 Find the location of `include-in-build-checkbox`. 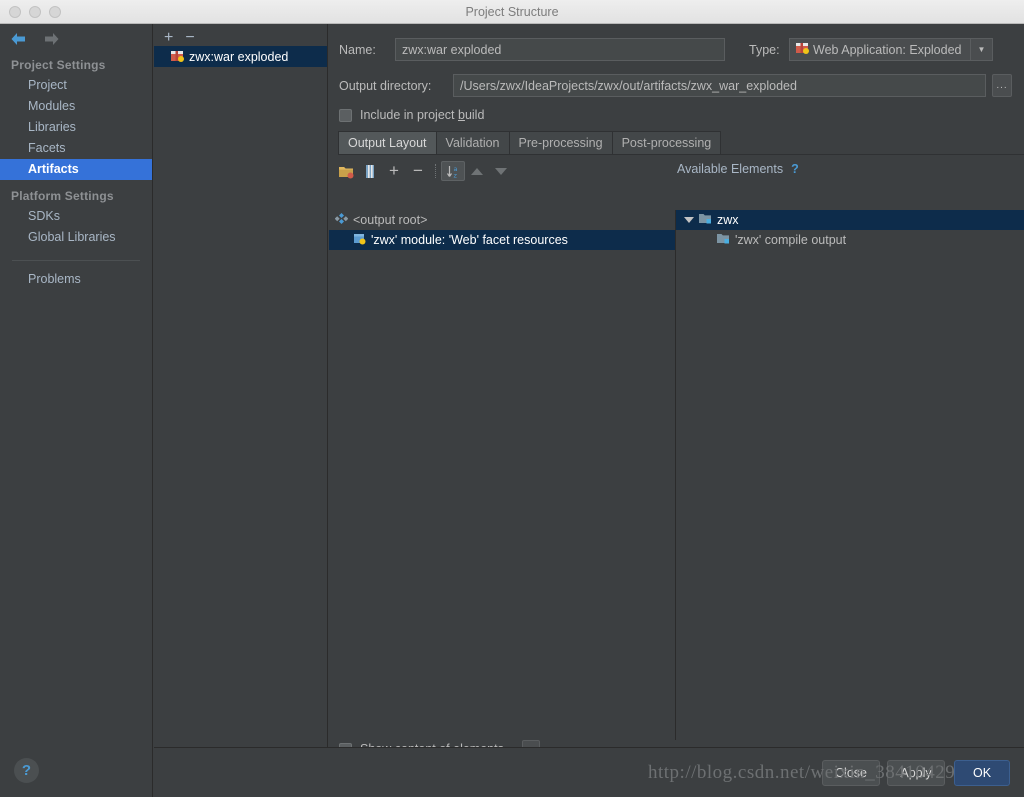

include-in-build-checkbox is located at coordinates (345, 115).